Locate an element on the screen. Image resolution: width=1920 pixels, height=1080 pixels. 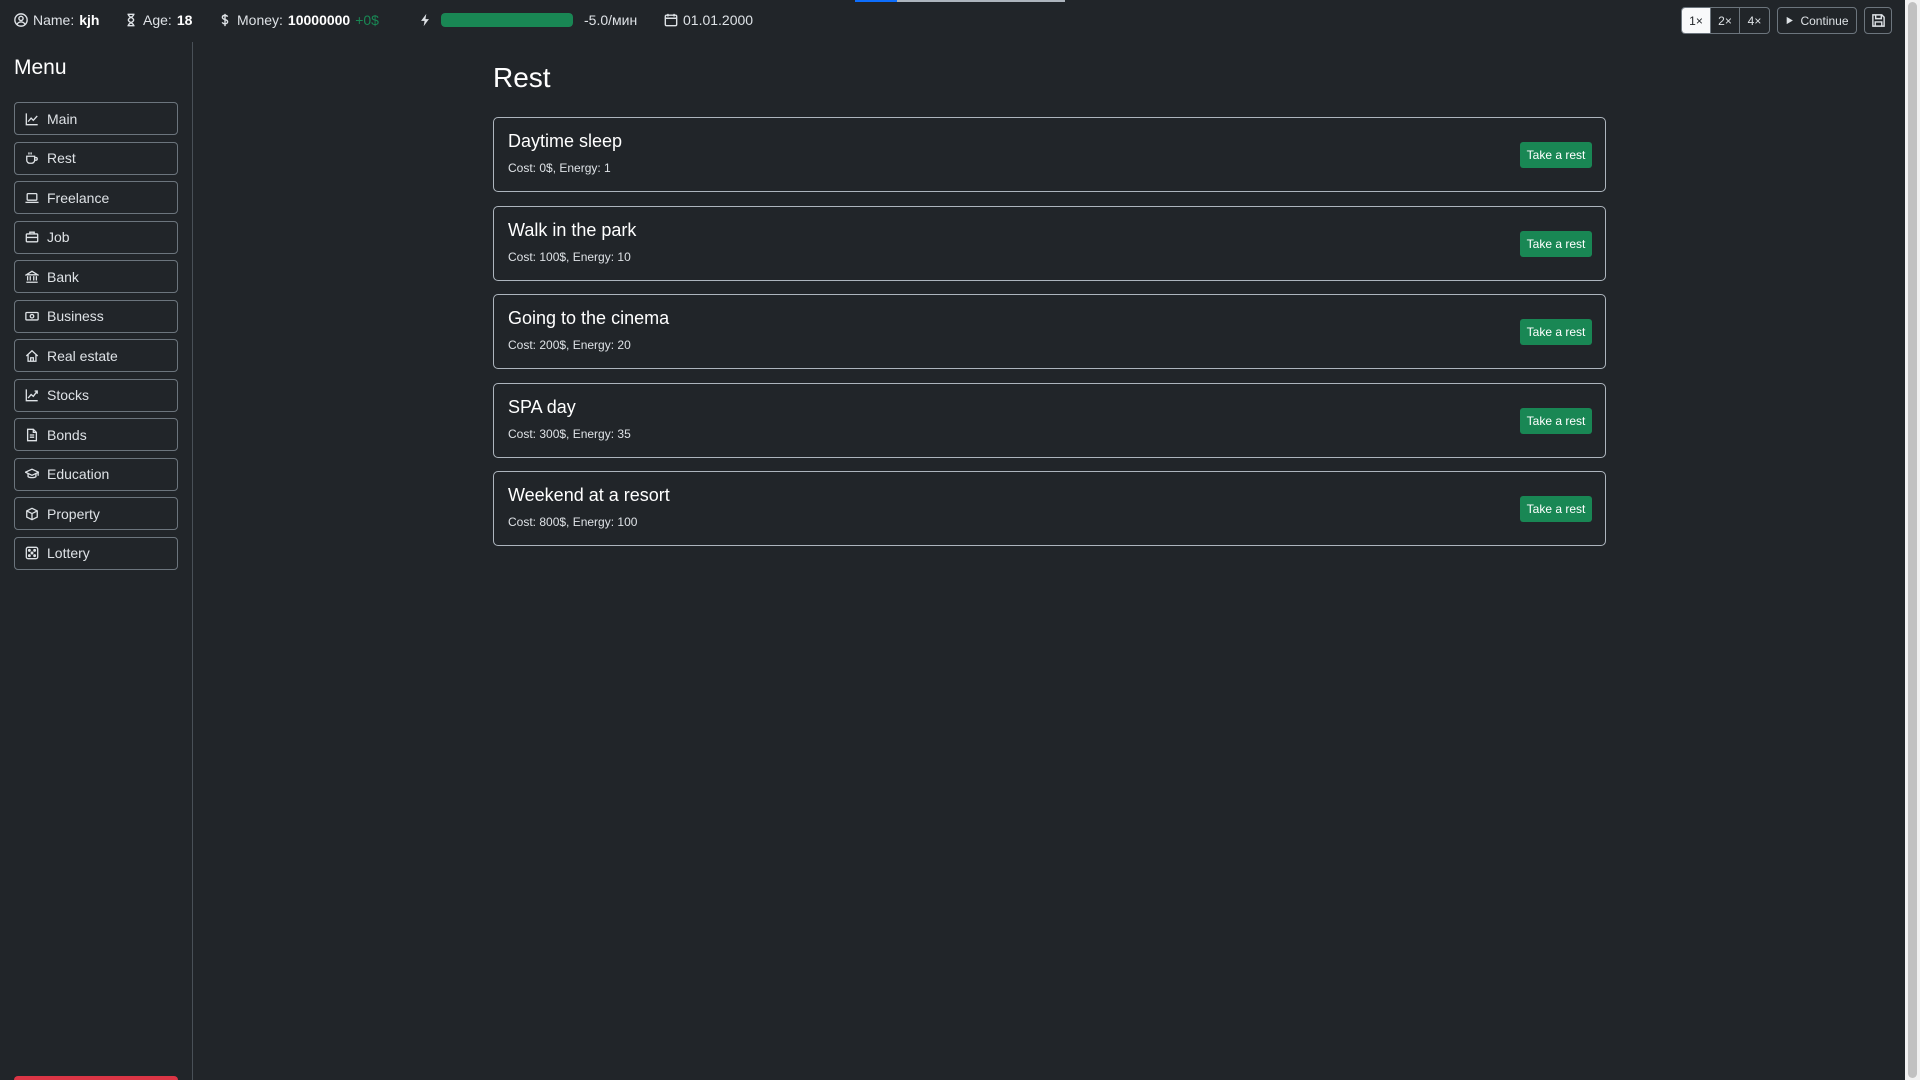
energy-status: -5.0/мин is located at coordinates (527, 20).